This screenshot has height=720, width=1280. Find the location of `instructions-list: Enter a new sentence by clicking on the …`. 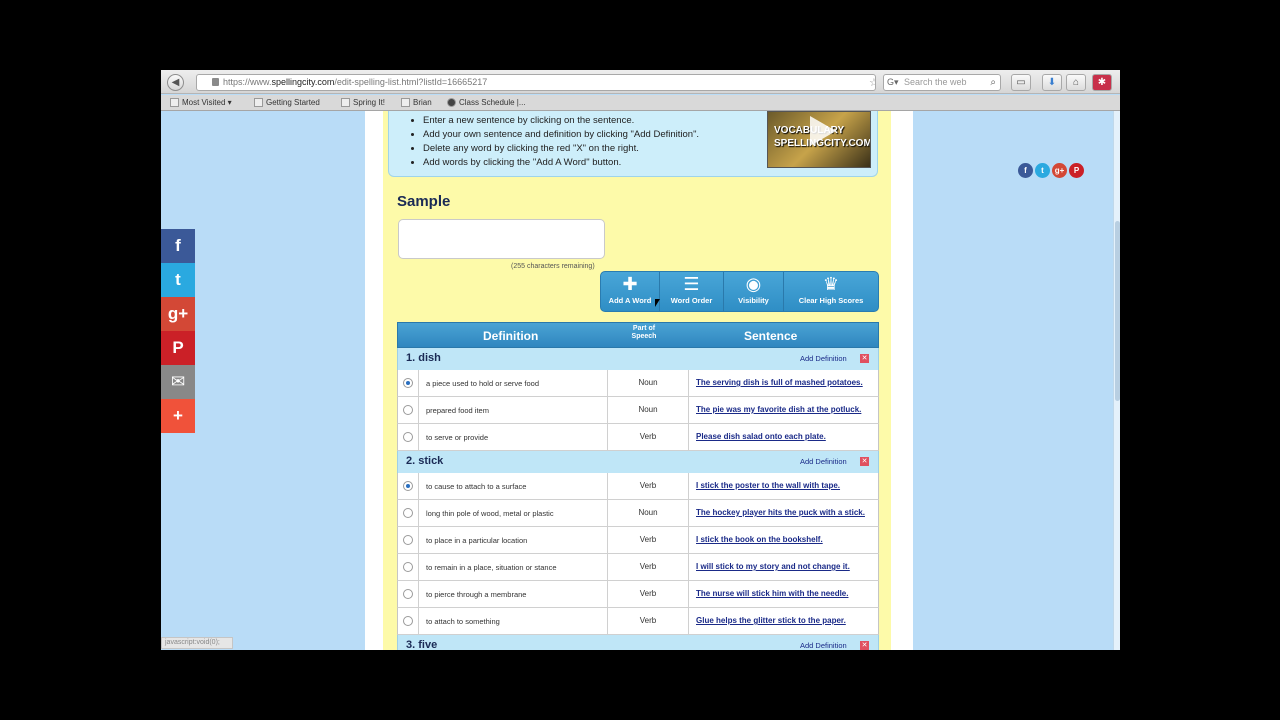

instructions-list: Enter a new sentence by clicking on the … is located at coordinates (561, 142).